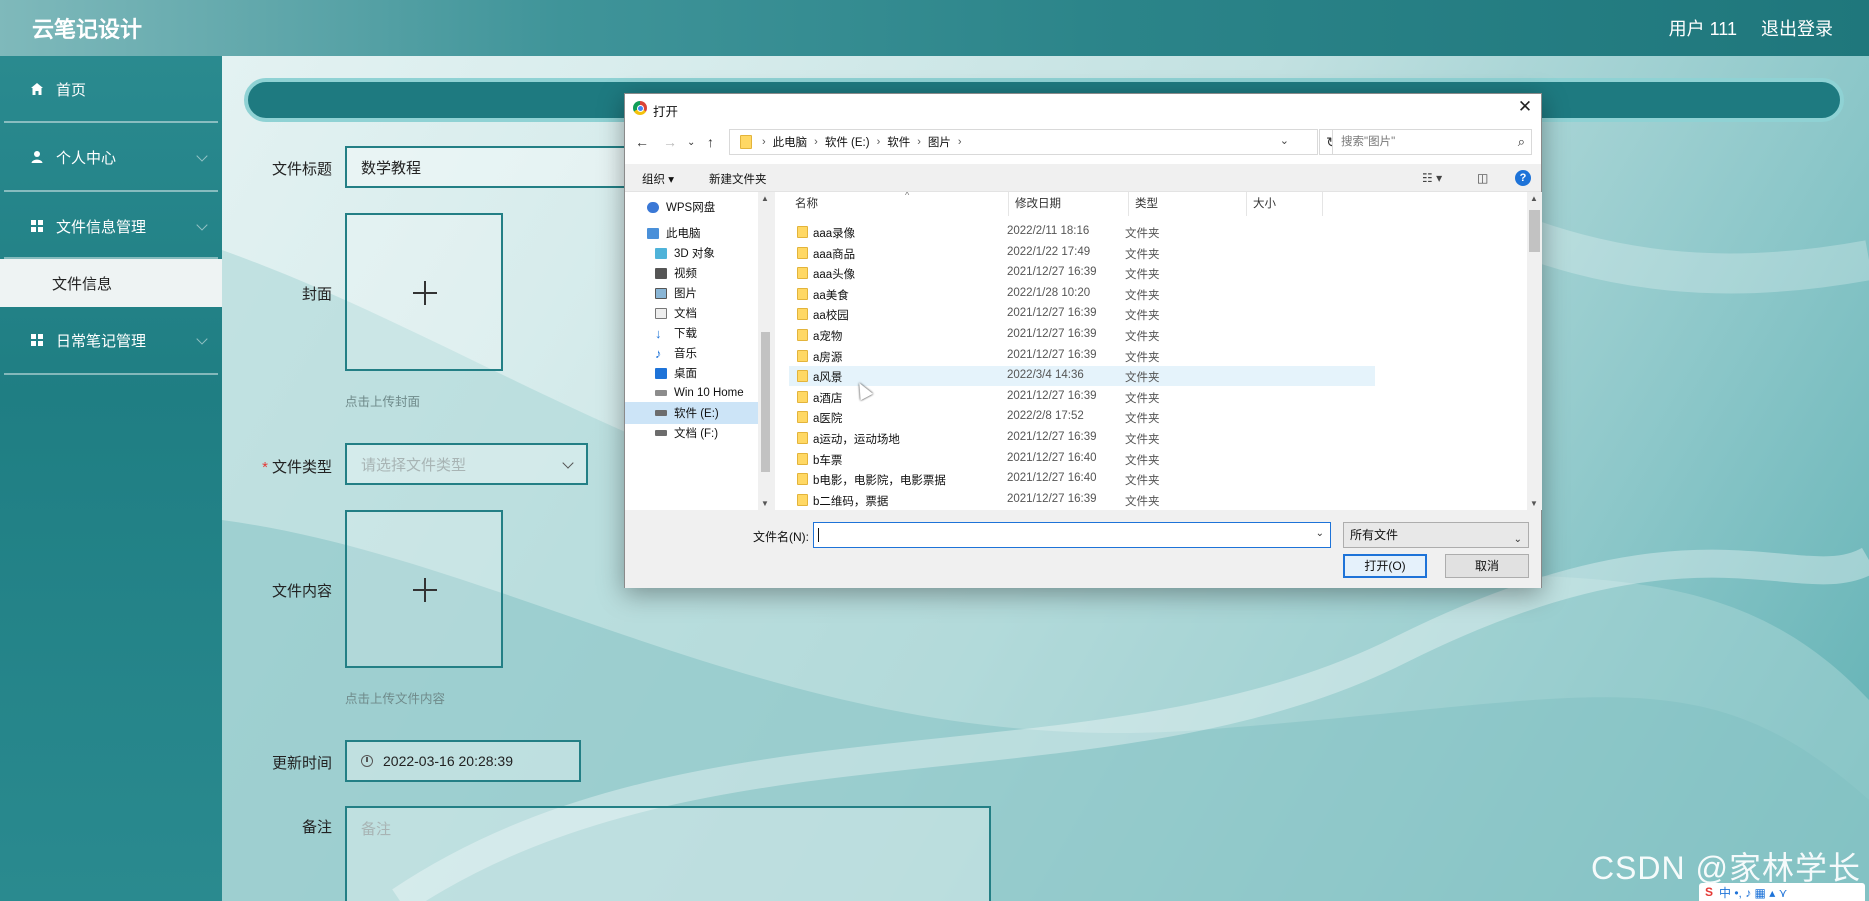 The image size is (1869, 901). I want to click on sidebar-item-personal-center: 个人中心, so click(111, 157).